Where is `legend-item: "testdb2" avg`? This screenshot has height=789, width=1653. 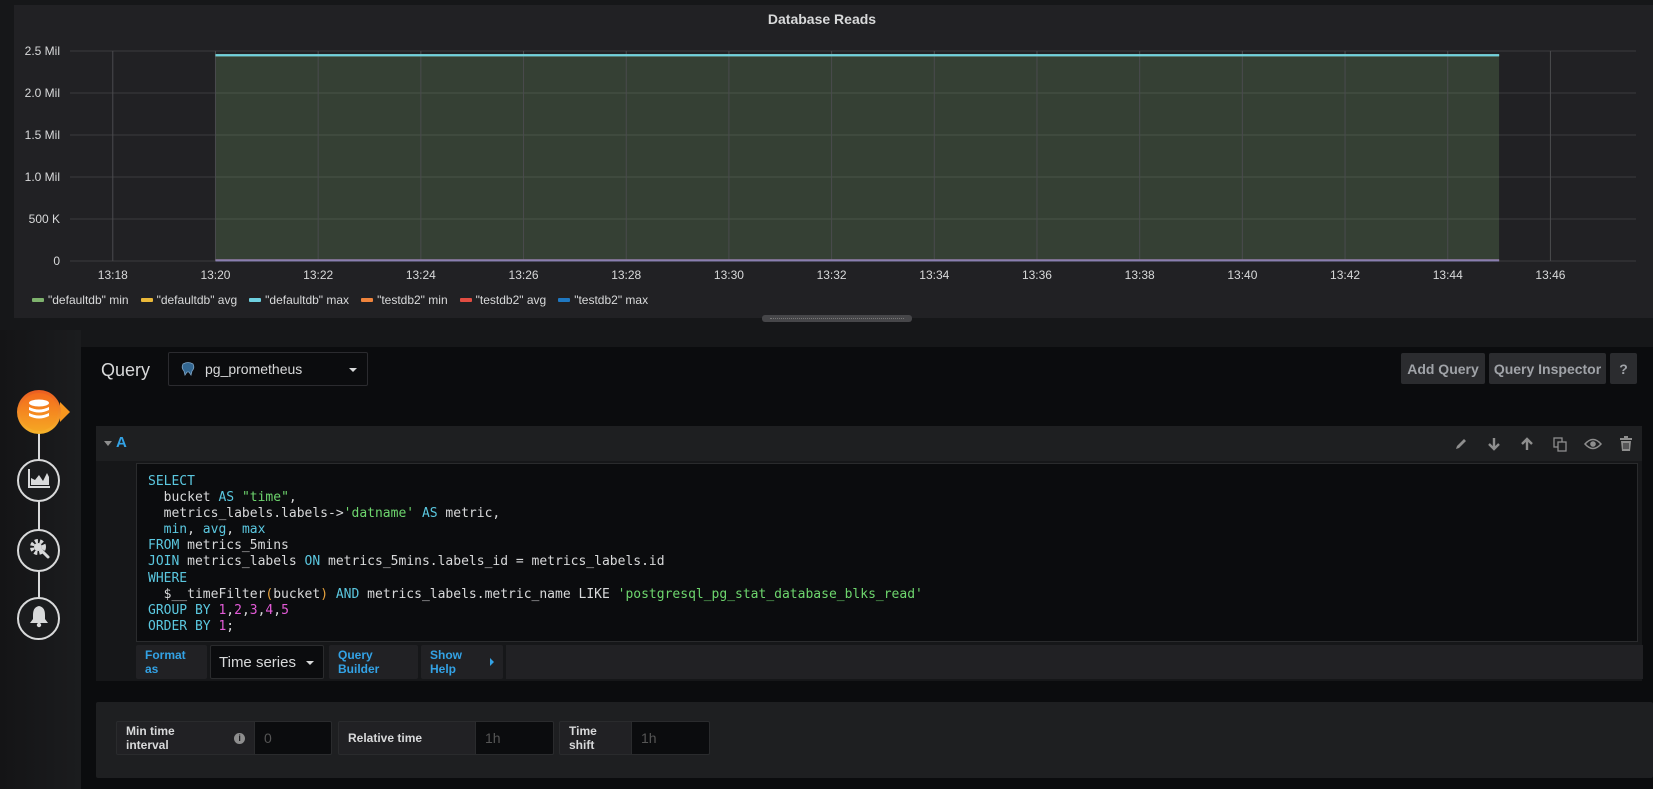 legend-item: "testdb2" avg is located at coordinates (503, 300).